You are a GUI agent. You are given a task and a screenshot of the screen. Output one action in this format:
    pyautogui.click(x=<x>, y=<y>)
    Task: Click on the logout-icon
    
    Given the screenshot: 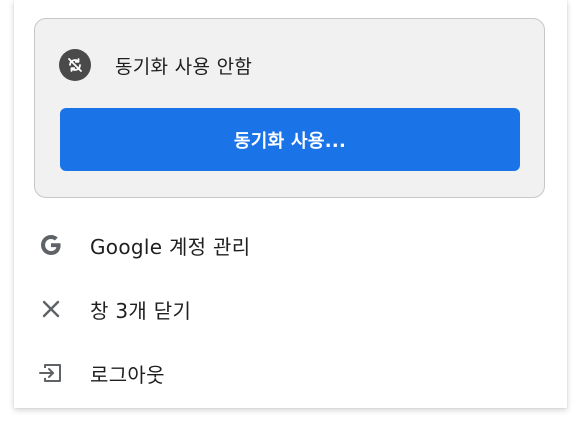 What is the action you would take?
    pyautogui.click(x=51, y=373)
    